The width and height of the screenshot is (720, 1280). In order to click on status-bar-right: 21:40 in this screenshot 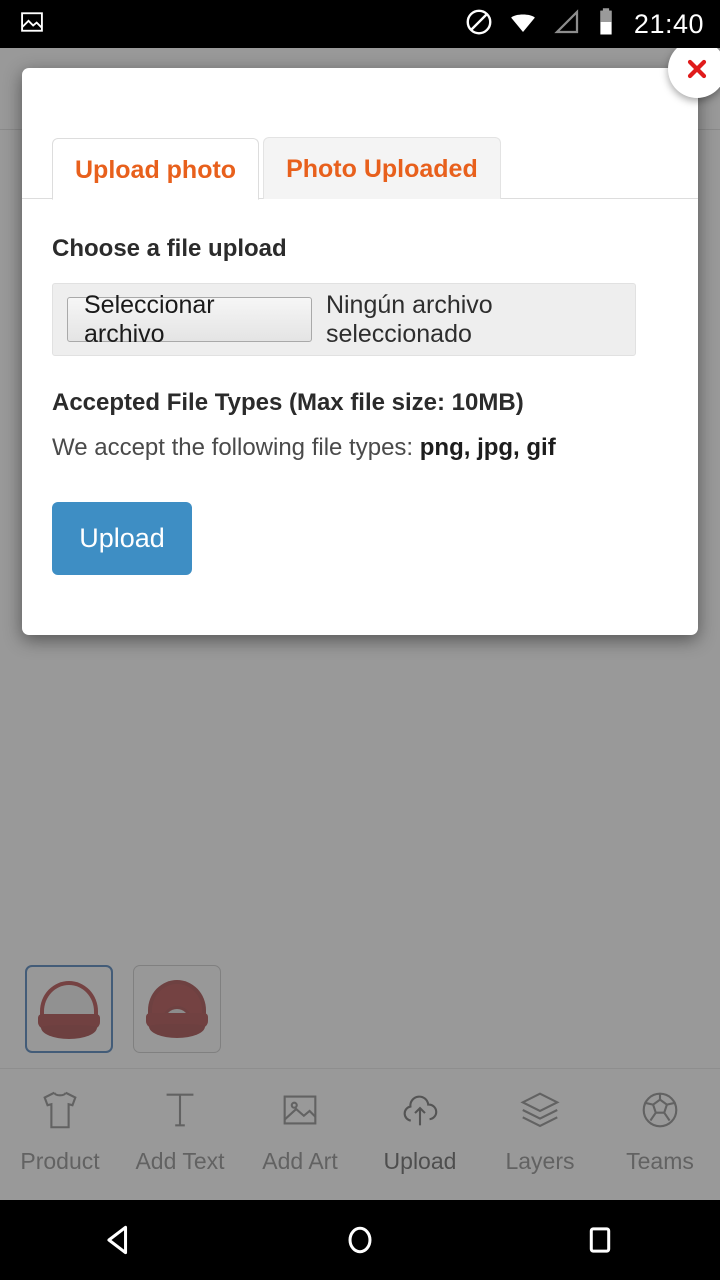, I will do `click(584, 24)`.